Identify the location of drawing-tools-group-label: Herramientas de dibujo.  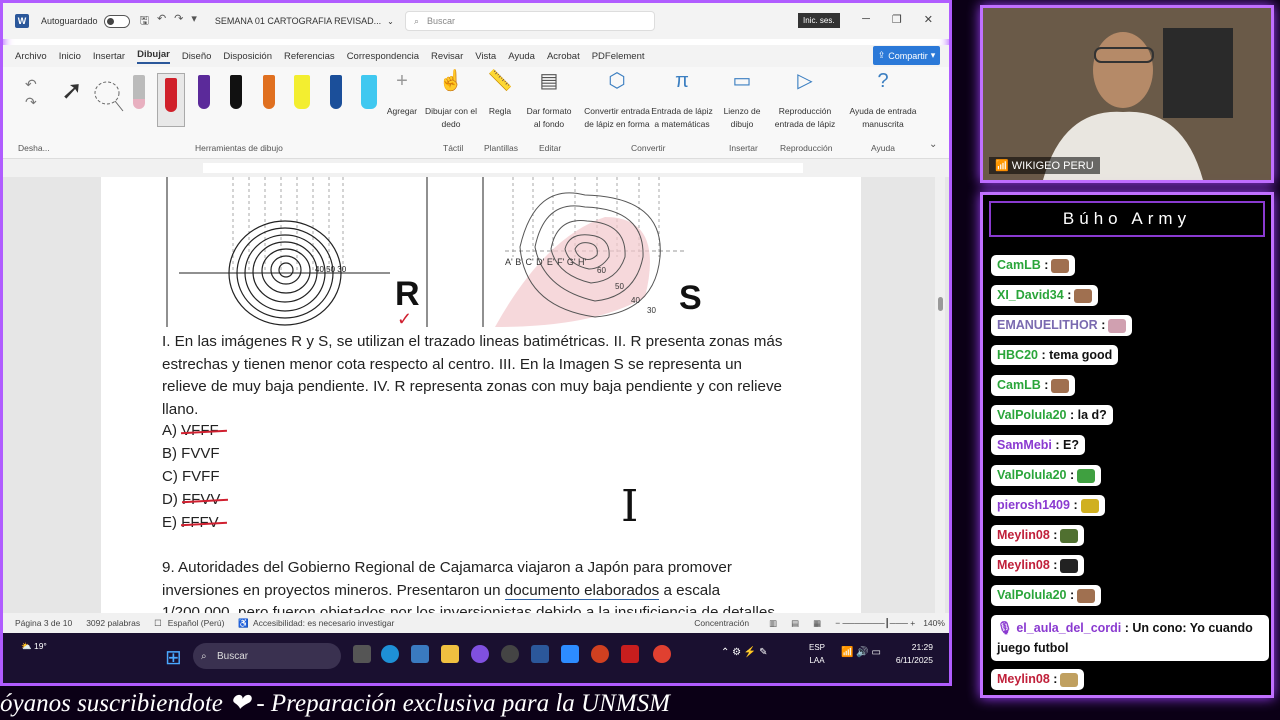
(239, 148).